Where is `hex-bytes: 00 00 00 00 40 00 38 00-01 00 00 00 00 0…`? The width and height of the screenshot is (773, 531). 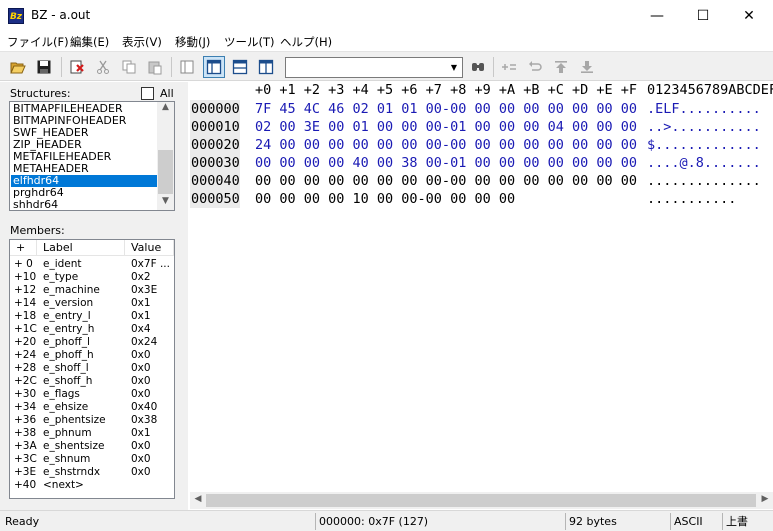 hex-bytes: 00 00 00 00 40 00 38 00-01 00 00 00 00 0… is located at coordinates (446, 163).